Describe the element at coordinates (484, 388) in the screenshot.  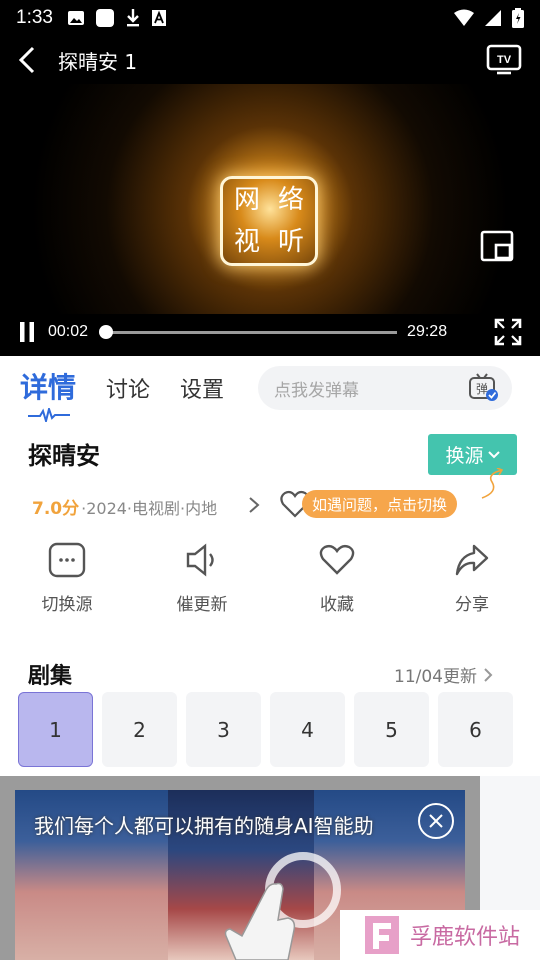
I see `danmu-toggle-icon: 弹` at that location.